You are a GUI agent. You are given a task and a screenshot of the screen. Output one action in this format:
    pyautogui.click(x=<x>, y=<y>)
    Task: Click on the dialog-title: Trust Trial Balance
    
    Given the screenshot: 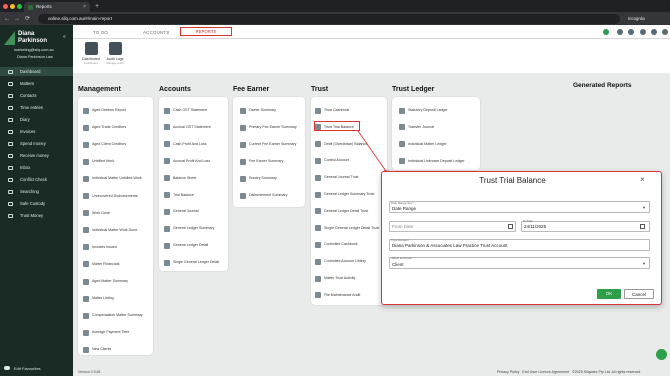 What is the action you would take?
    pyautogui.click(x=512, y=180)
    